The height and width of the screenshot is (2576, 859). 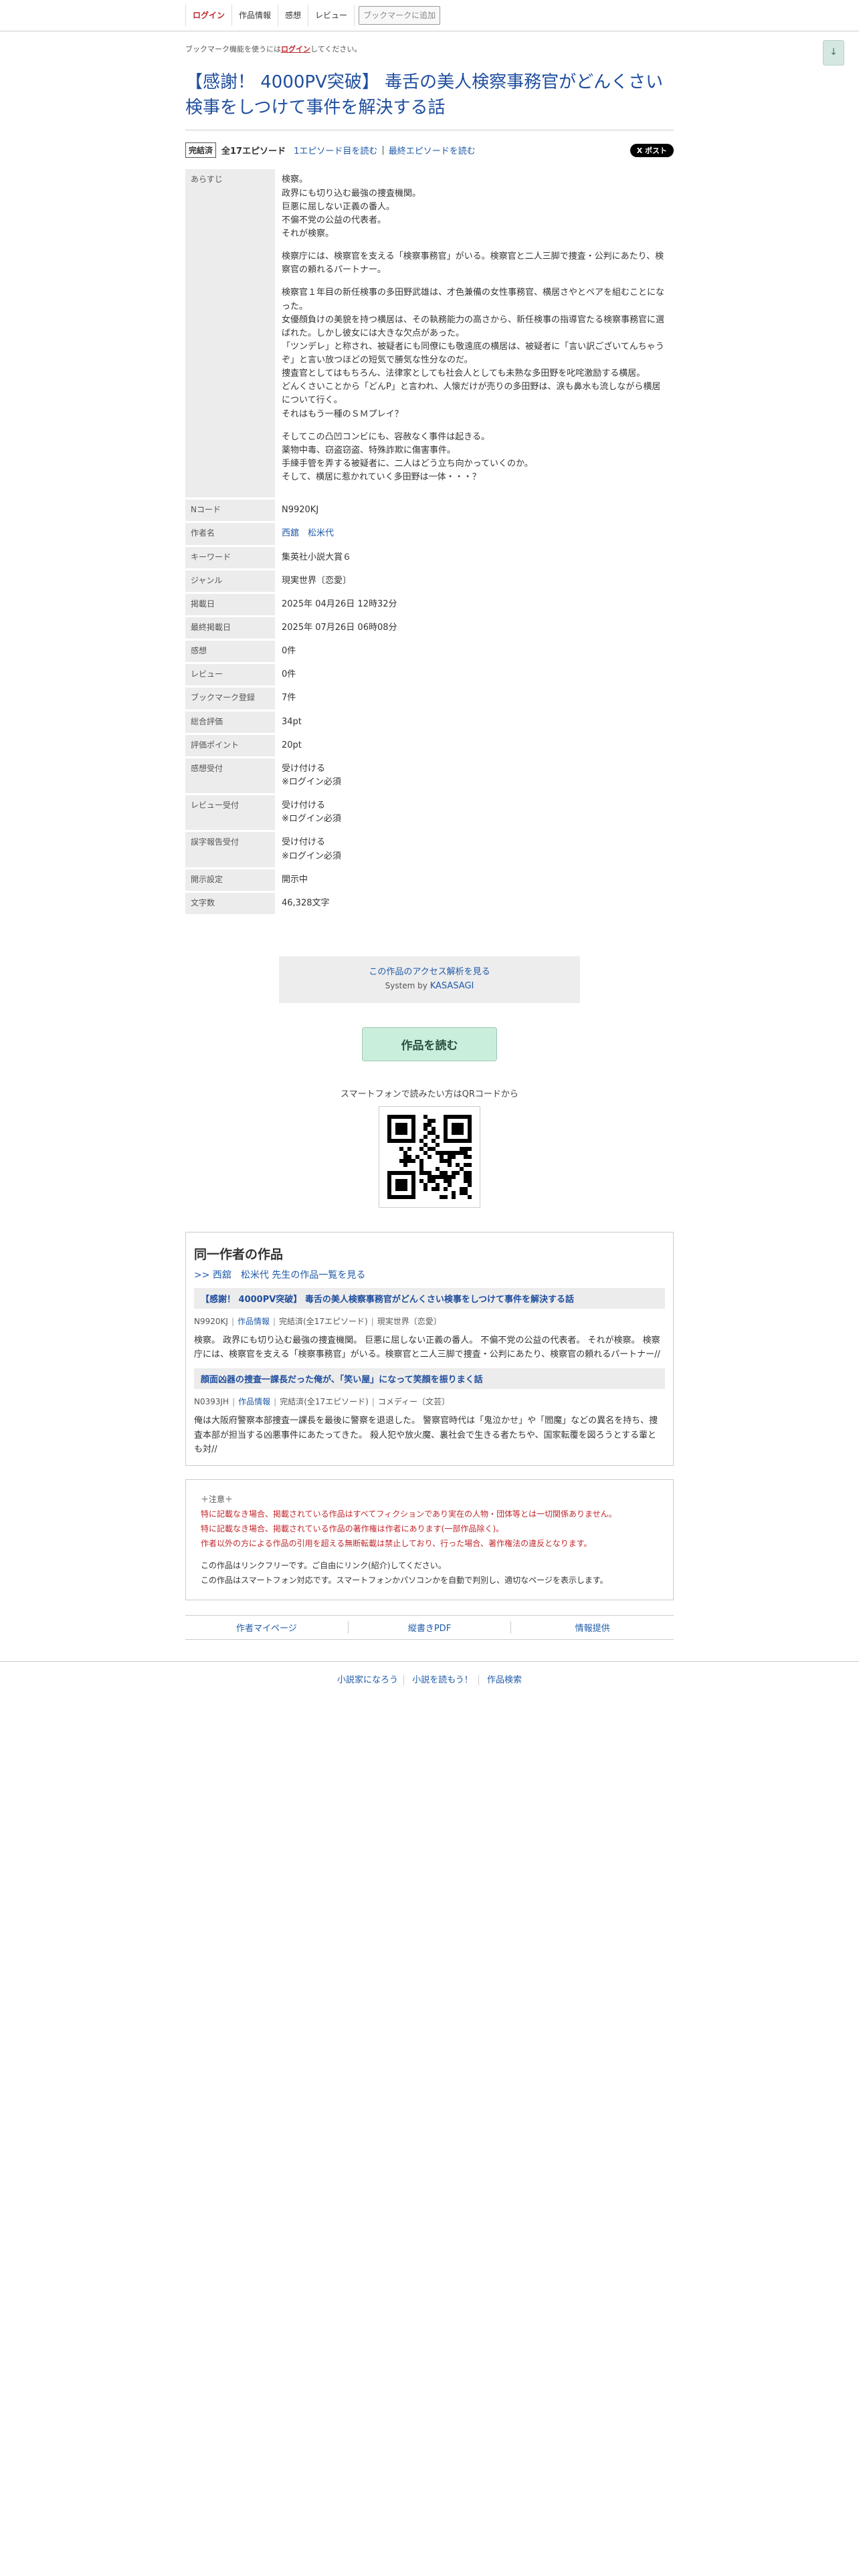 I want to click on read-work-button: 作品を読む, so click(x=429, y=1044).